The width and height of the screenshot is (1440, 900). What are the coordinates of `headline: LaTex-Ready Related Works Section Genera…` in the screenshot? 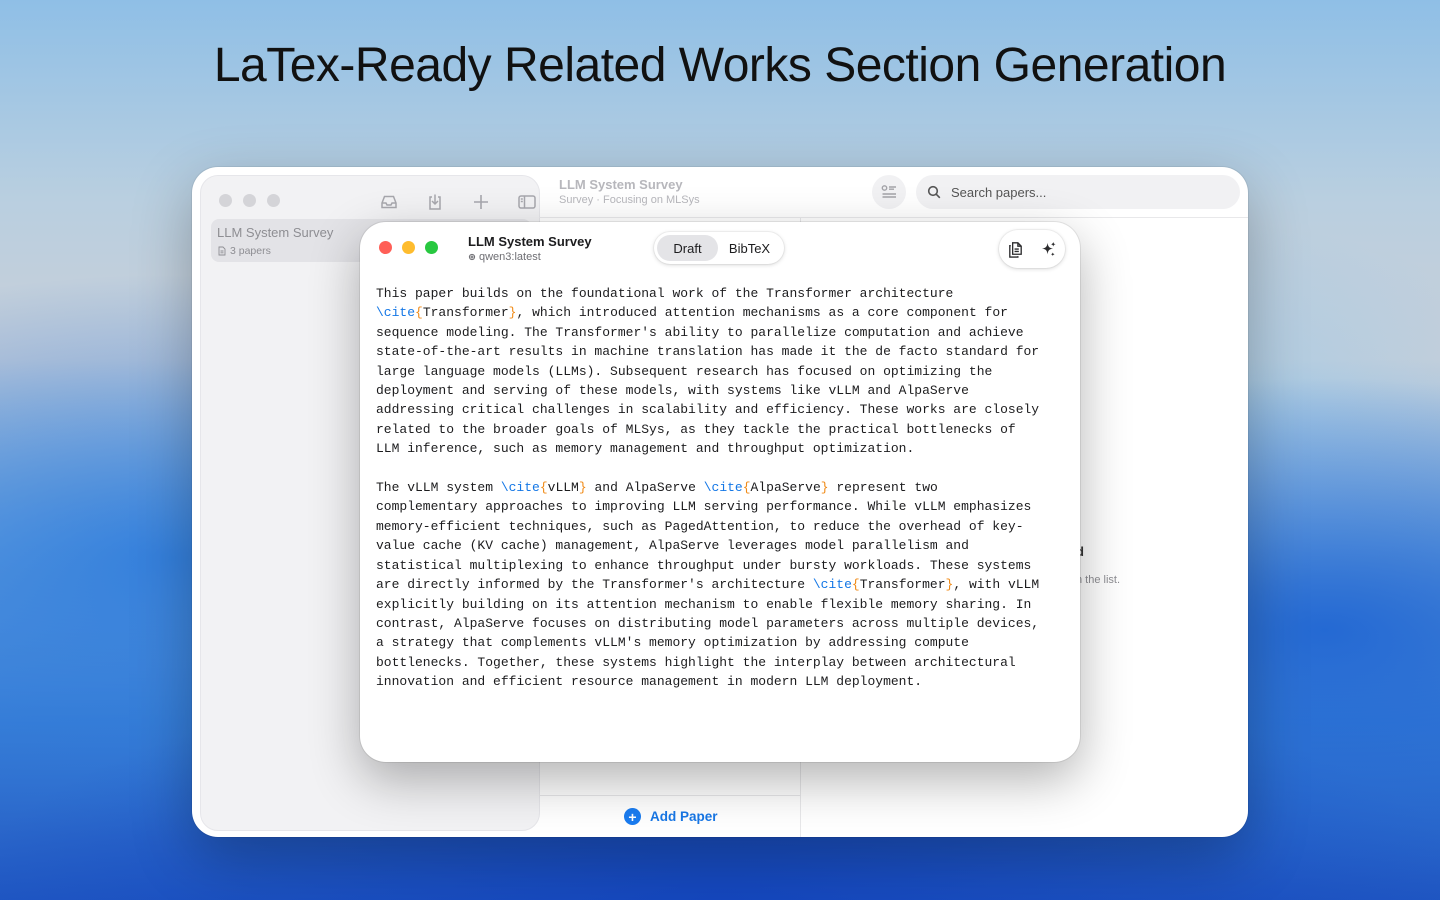 It's located at (720, 65).